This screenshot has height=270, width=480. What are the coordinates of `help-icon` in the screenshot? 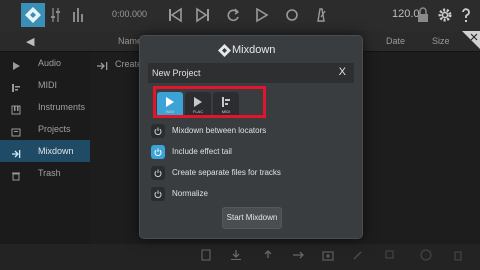 It's located at (466, 15).